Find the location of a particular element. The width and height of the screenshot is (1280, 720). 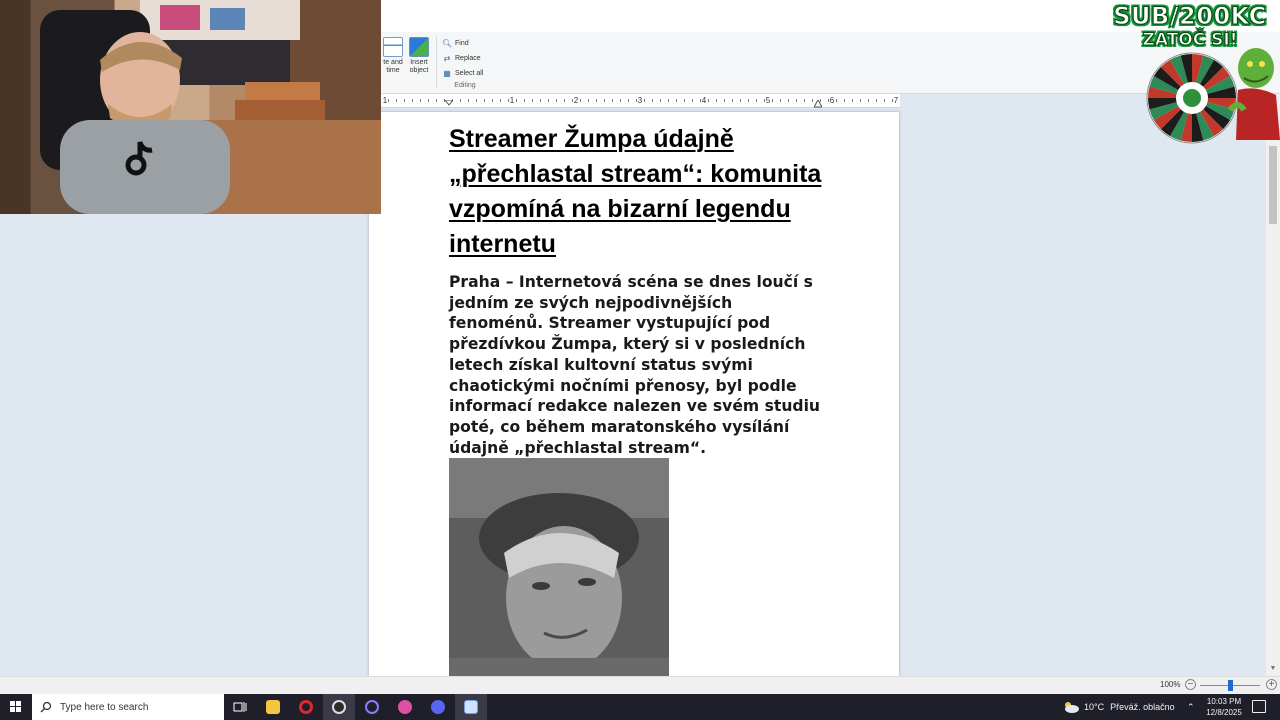

app-button-circle is located at coordinates (372, 707).